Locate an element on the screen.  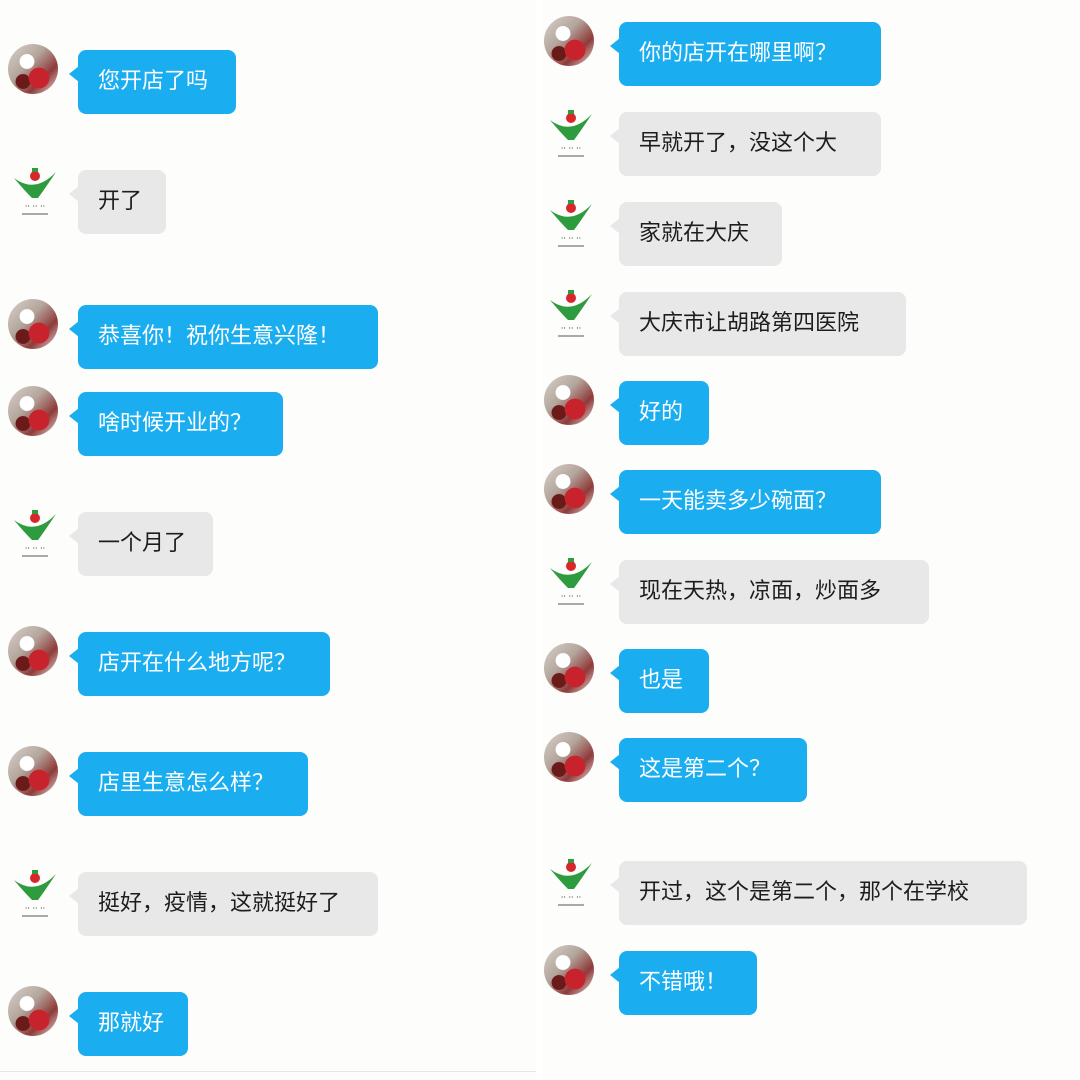
incoming-message-bubble: 大庆市让胡路第四医院 is located at coordinates (758, 324).